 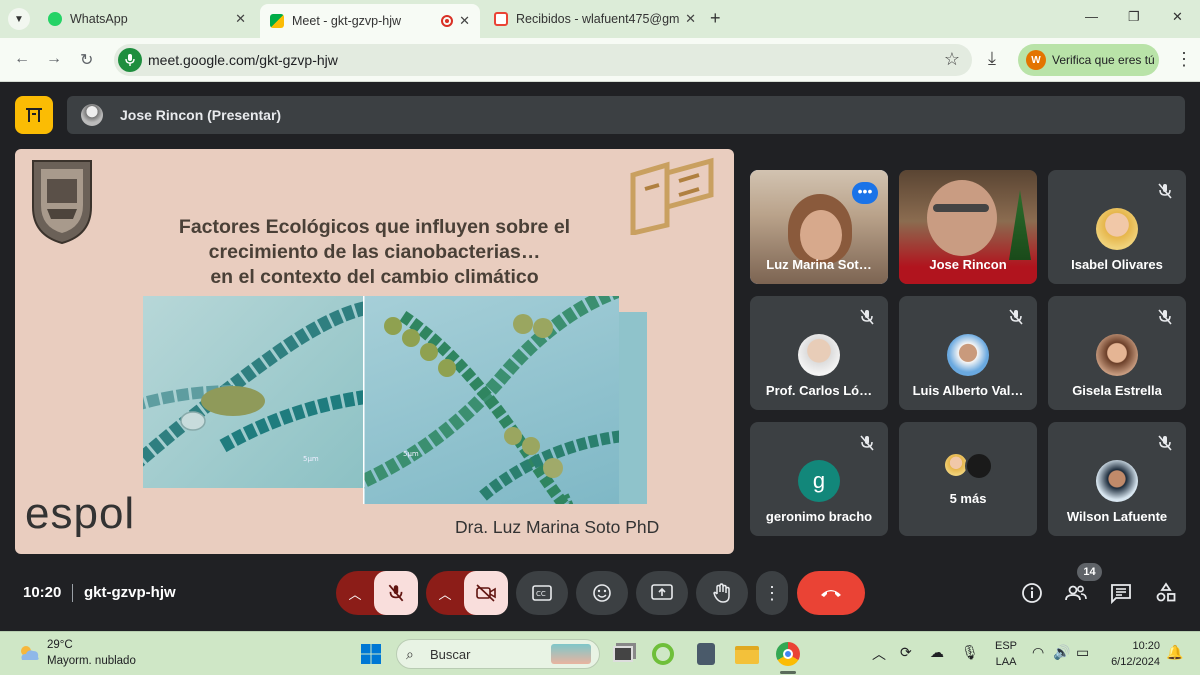 What do you see at coordinates (347, 21) in the screenshot?
I see `tab-label: Meet - gkt-gzvp-hjw` at bounding box center [347, 21].